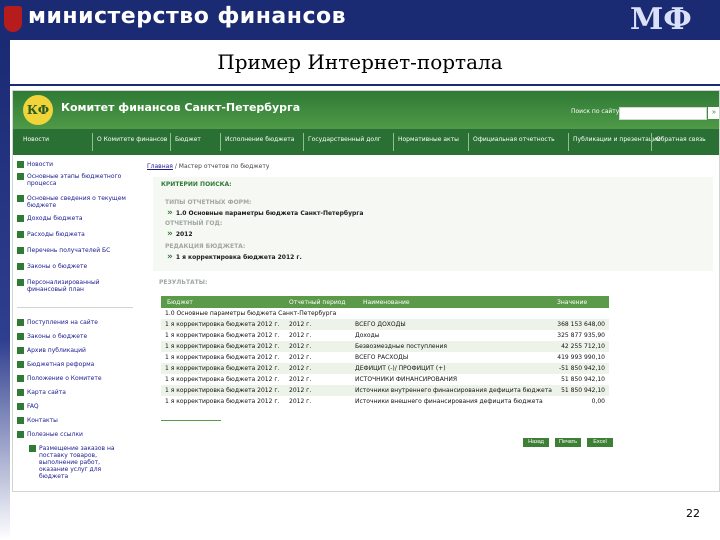  What do you see at coordinates (56, 234) in the screenshot?
I see `sidebar-item-label: Расходы бюджета` at bounding box center [56, 234].